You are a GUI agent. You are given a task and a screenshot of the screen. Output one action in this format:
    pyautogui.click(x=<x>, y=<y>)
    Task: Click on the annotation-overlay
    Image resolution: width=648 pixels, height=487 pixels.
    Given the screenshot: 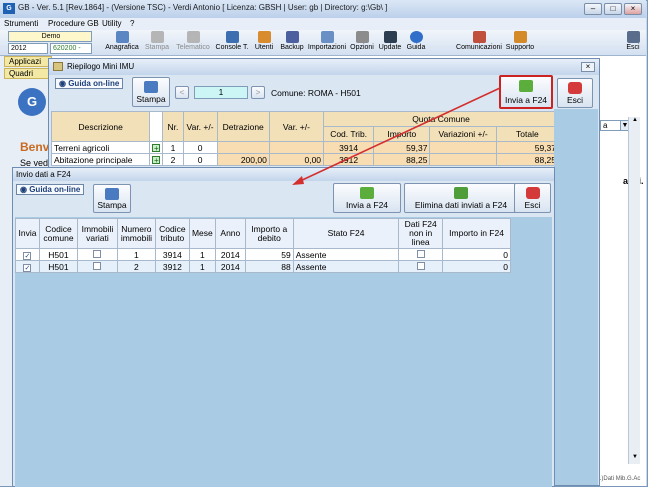 What is the action you would take?
    pyautogui.click(x=396, y=136)
    